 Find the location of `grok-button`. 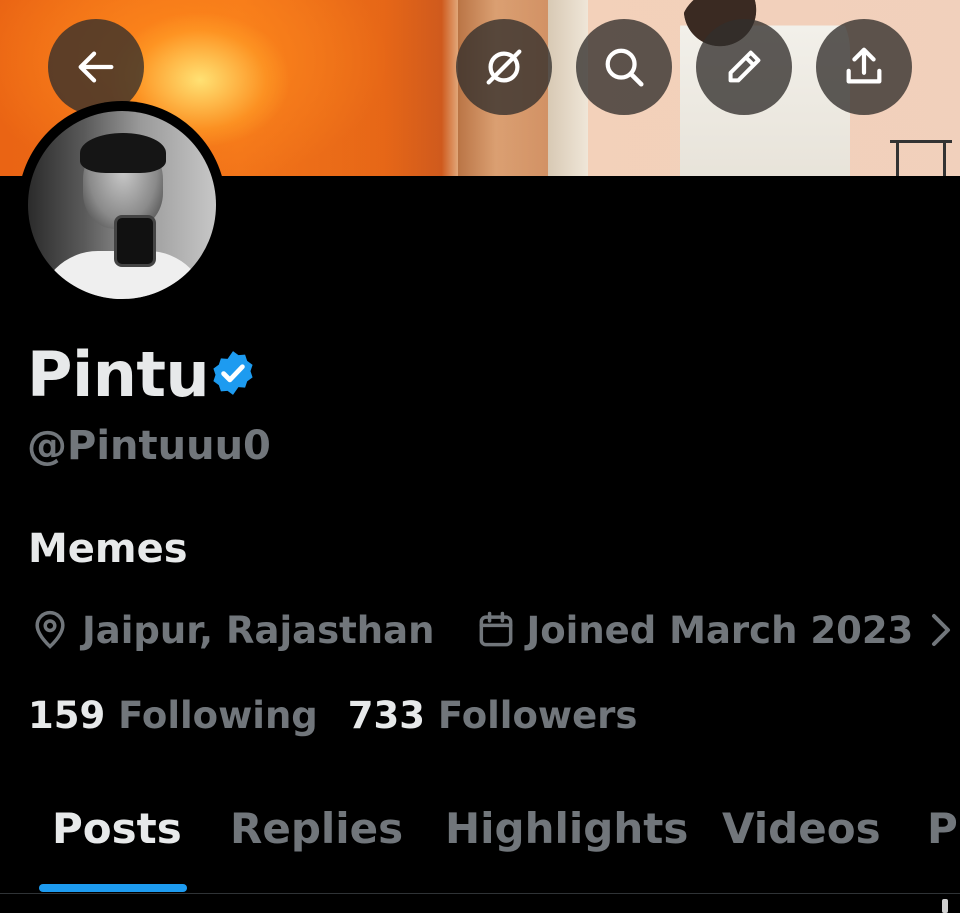

grok-button is located at coordinates (504, 67).